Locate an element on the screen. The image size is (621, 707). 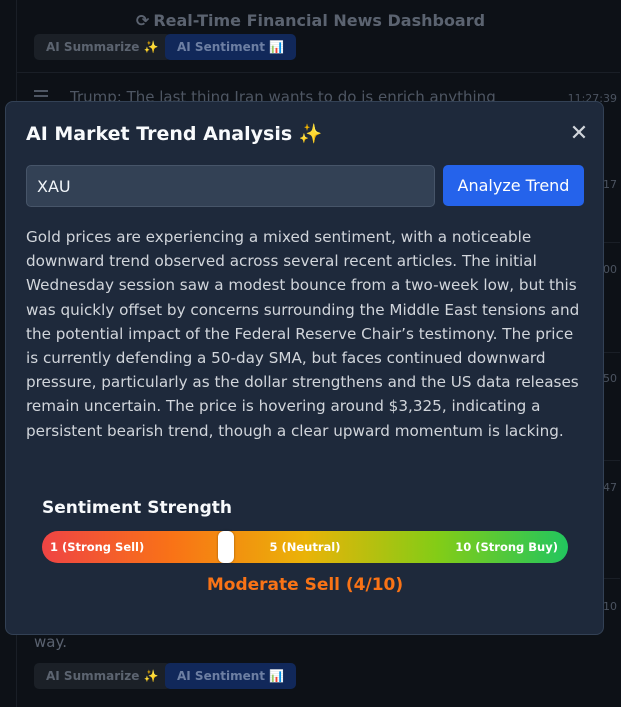
modal-title: AI Market Trend Analysis ✨ is located at coordinates (174, 134).